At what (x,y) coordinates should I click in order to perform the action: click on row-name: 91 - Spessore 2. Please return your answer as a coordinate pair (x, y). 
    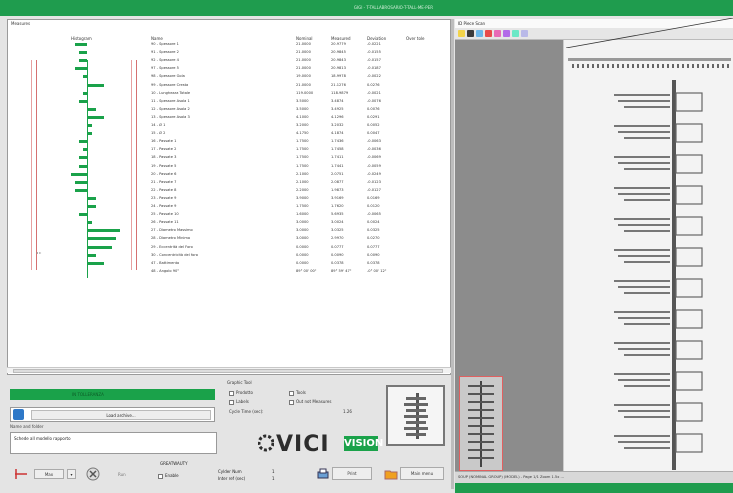
    Looking at the image, I should click on (165, 52).